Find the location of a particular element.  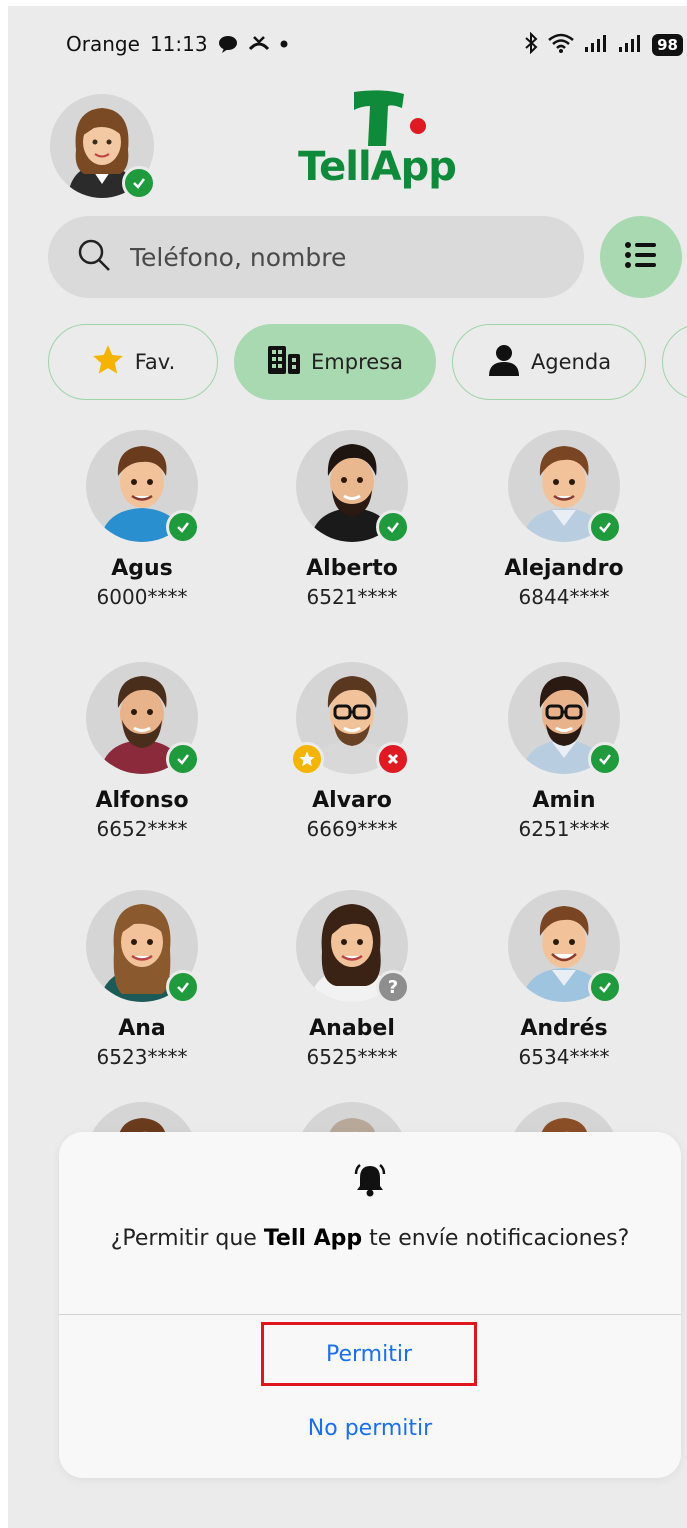

contact-card: Alvaro 6669**** is located at coordinates (352, 751).